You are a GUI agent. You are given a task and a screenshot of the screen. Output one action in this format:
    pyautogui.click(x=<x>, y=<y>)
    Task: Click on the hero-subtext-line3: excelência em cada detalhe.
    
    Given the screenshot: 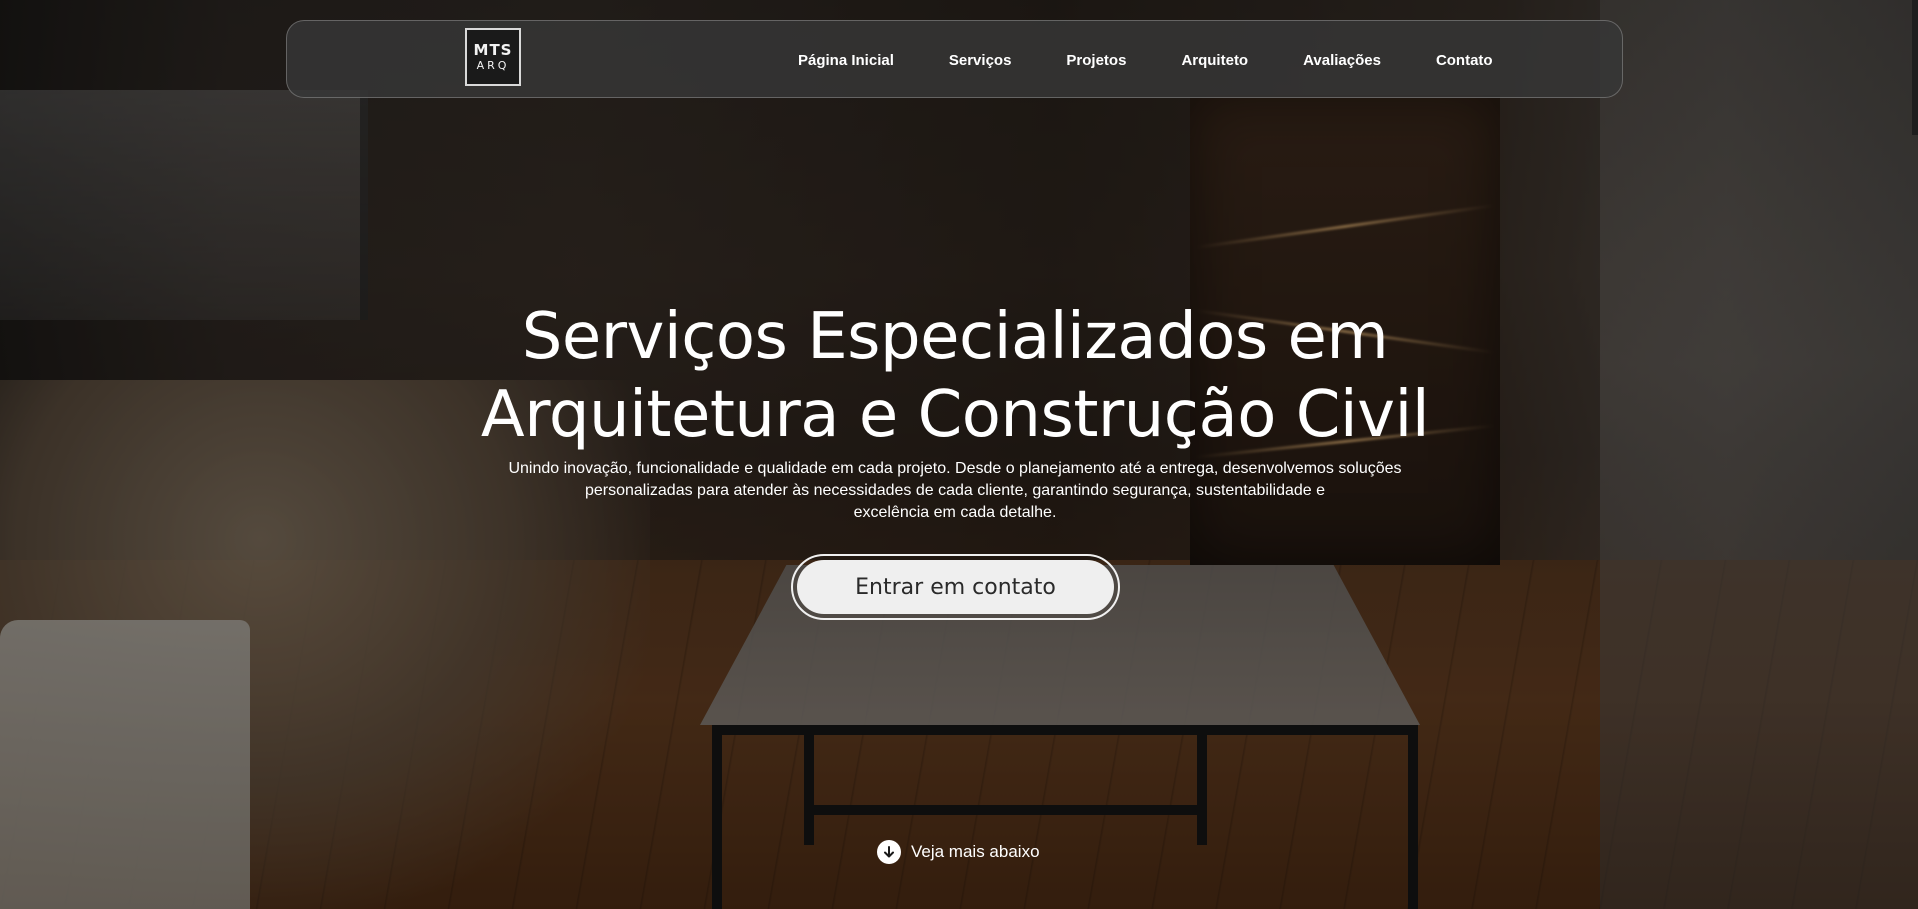 What is the action you would take?
    pyautogui.click(x=955, y=512)
    